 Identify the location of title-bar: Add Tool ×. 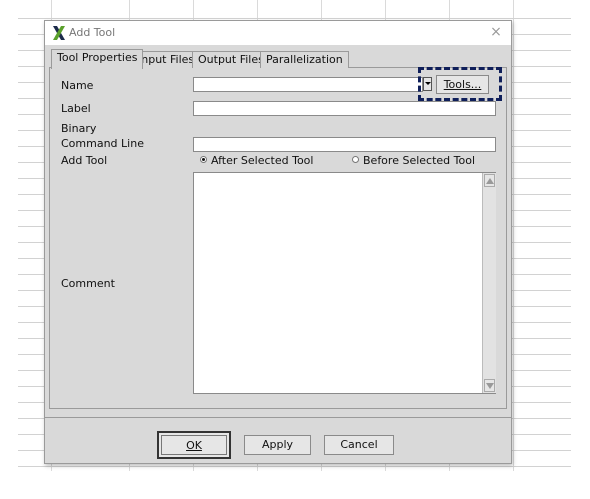
(278, 33).